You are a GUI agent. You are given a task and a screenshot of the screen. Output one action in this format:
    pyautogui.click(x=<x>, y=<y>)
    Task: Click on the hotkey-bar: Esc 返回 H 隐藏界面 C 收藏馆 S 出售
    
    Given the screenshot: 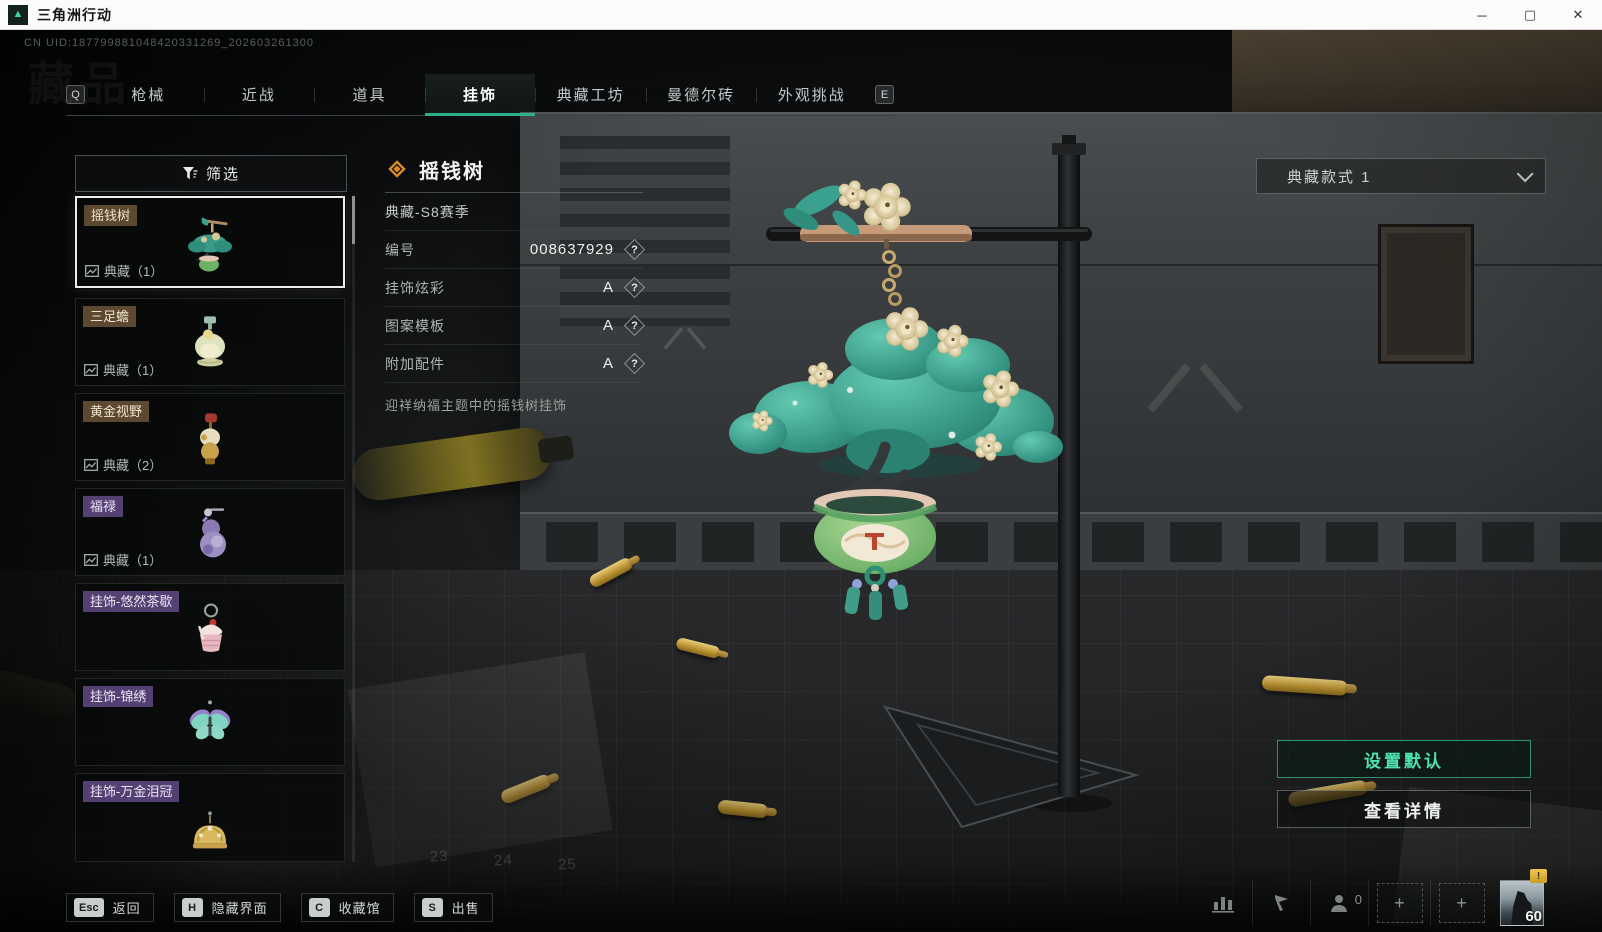 What is the action you would take?
    pyautogui.click(x=279, y=907)
    